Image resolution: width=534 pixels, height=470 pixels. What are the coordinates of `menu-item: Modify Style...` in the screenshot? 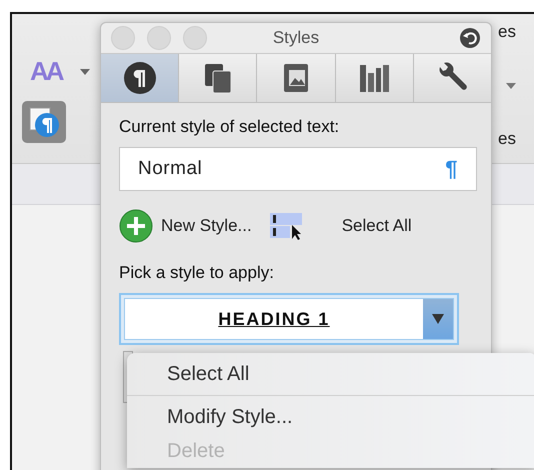 It's located at (330, 417).